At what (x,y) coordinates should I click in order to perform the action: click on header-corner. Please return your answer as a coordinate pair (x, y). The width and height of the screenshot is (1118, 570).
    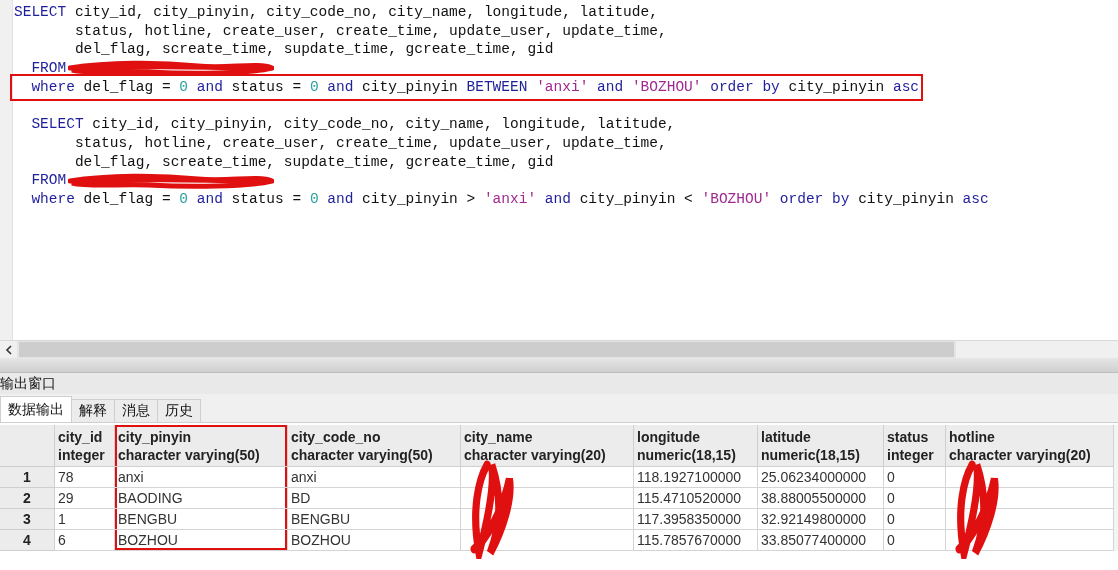
    Looking at the image, I should click on (27, 446).